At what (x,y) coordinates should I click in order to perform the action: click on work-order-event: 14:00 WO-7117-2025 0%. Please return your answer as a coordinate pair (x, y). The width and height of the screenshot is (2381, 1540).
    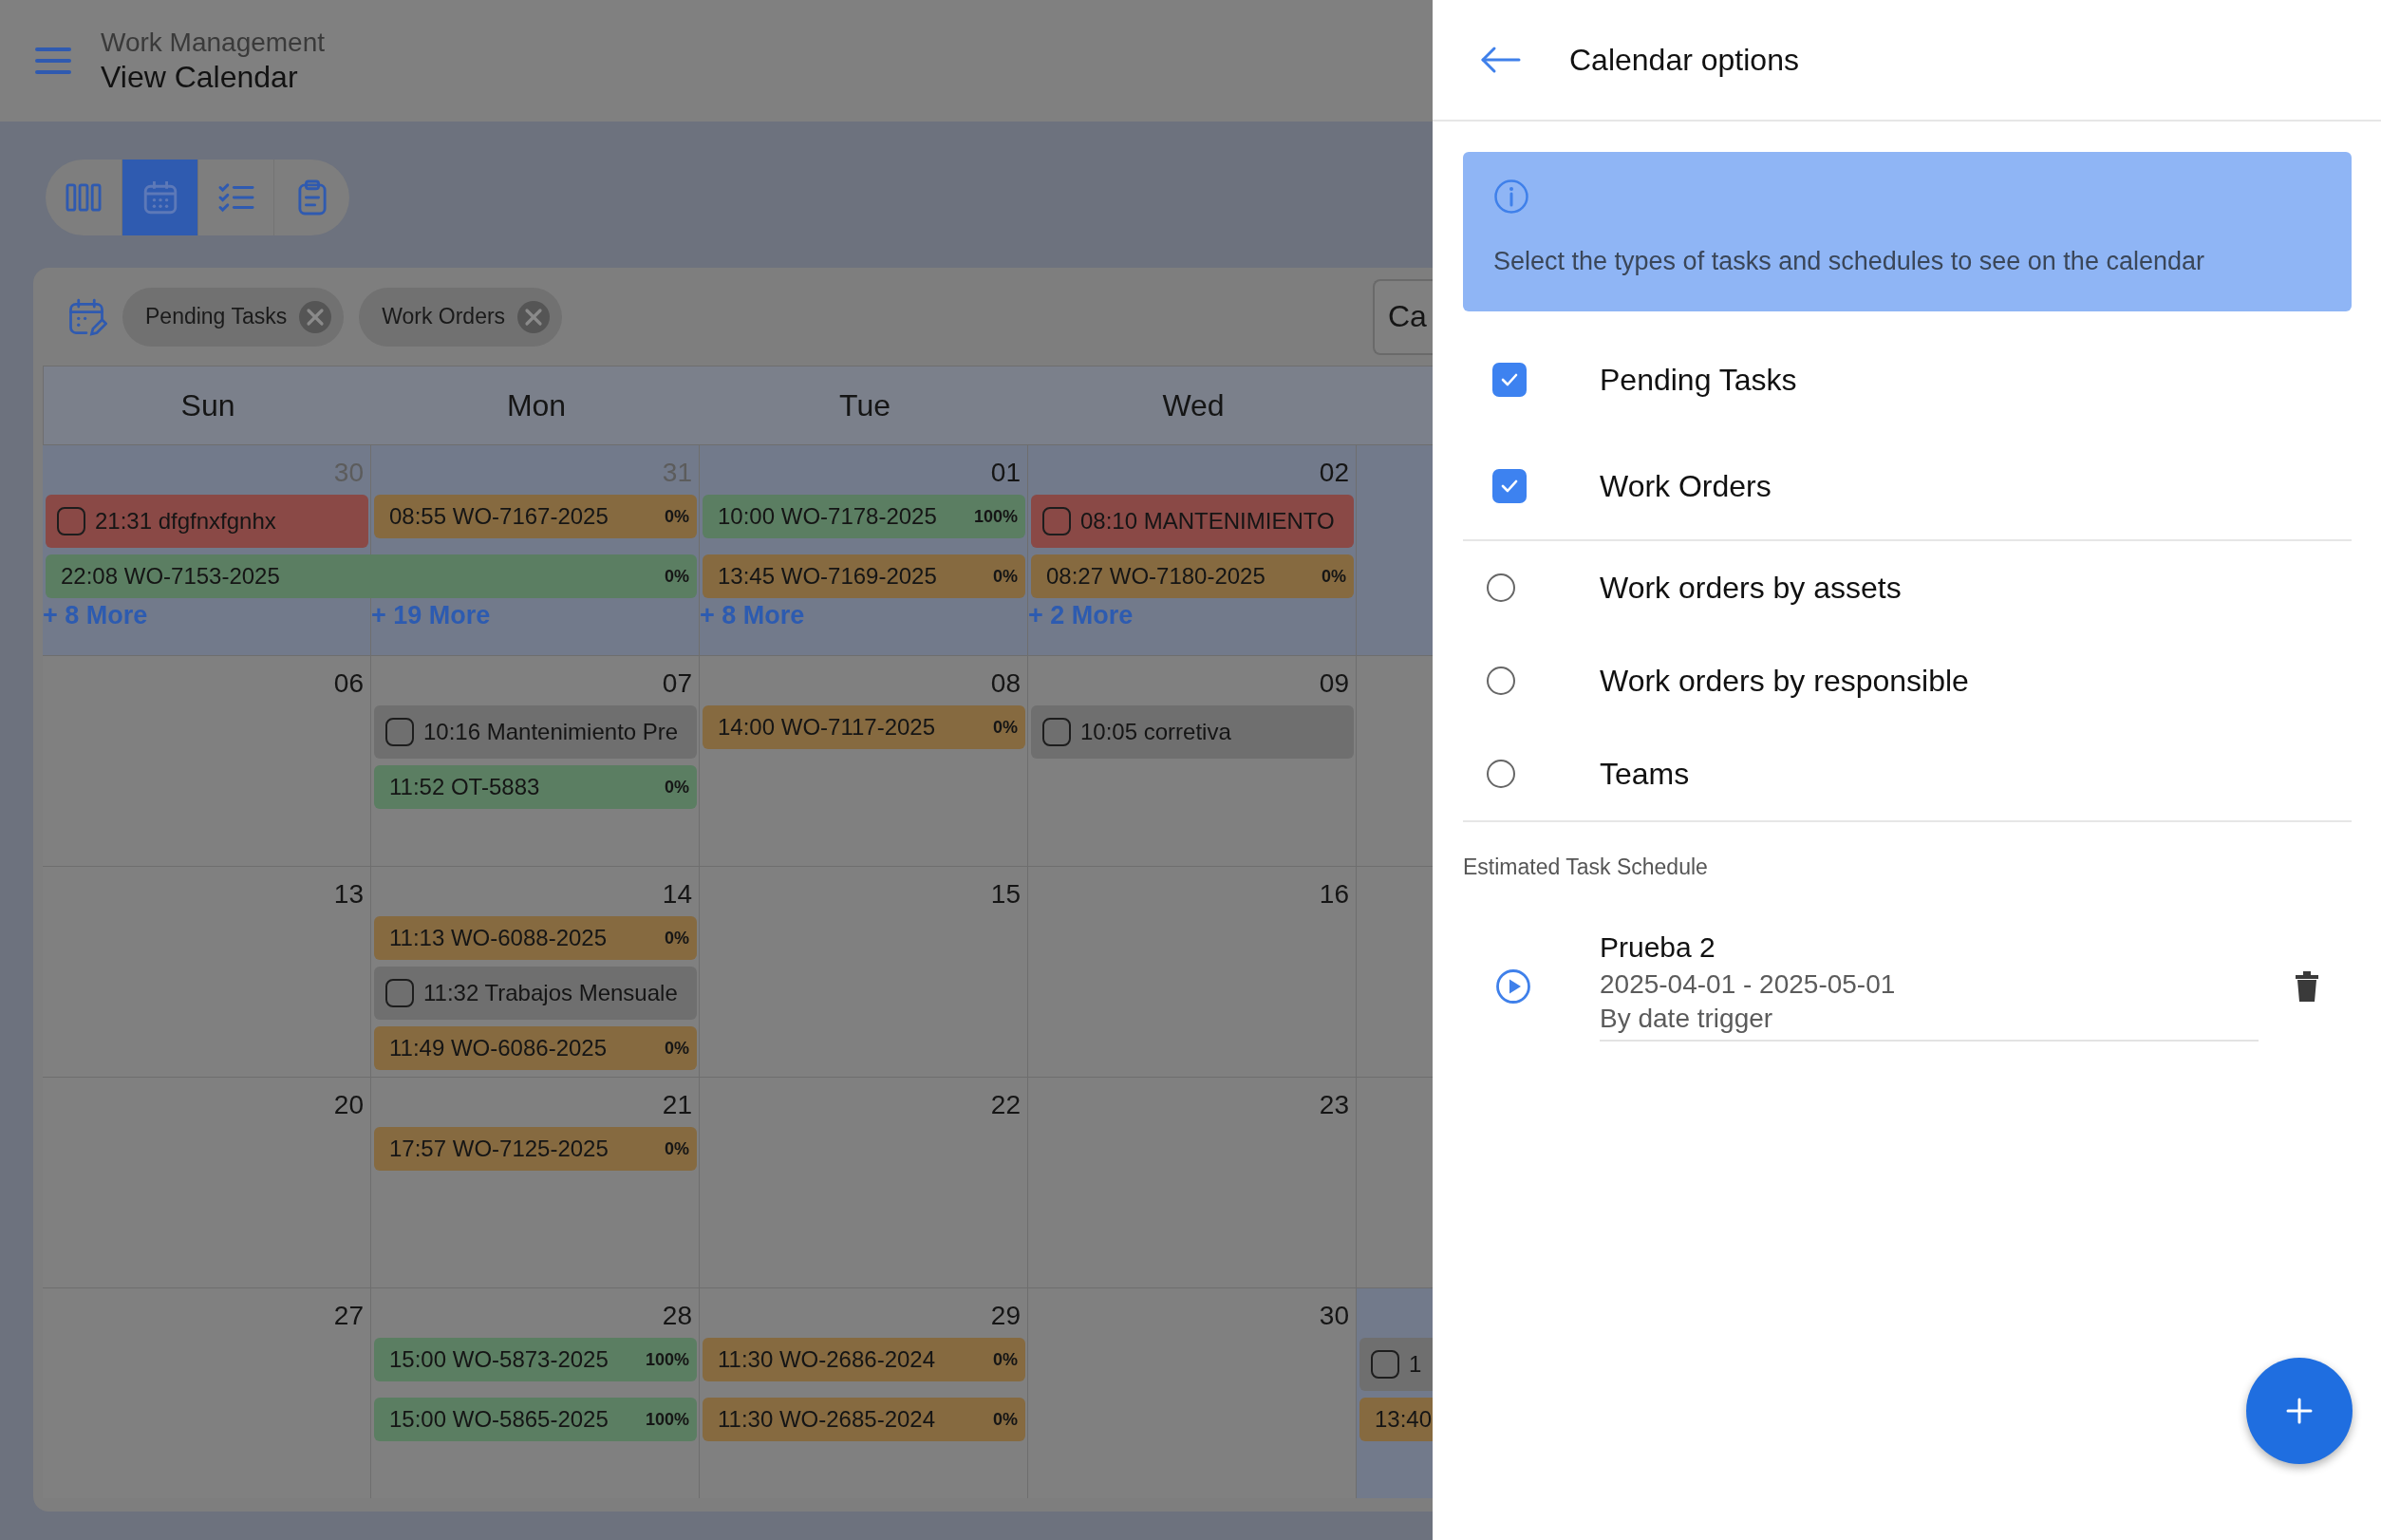
    Looking at the image, I should click on (864, 727).